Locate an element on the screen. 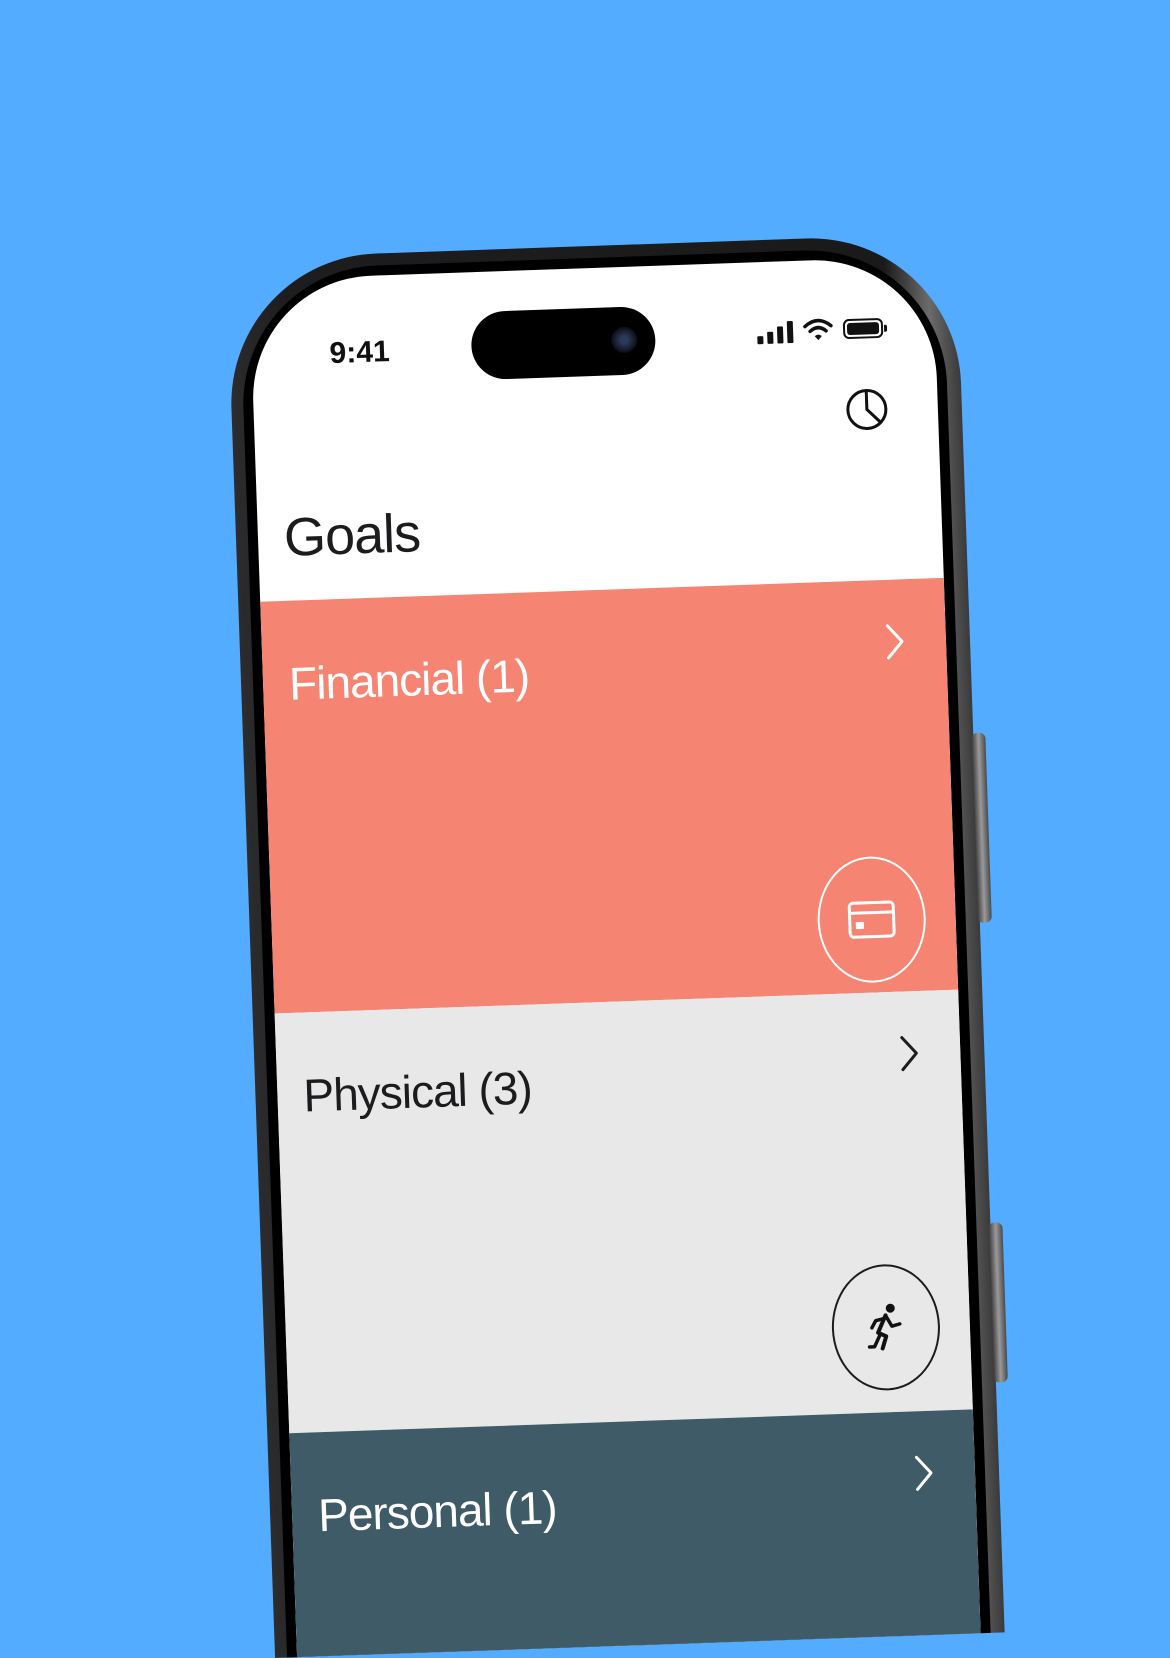 The height and width of the screenshot is (1658, 1170). goal-card-personal: Personal (1) is located at coordinates (635, 1533).